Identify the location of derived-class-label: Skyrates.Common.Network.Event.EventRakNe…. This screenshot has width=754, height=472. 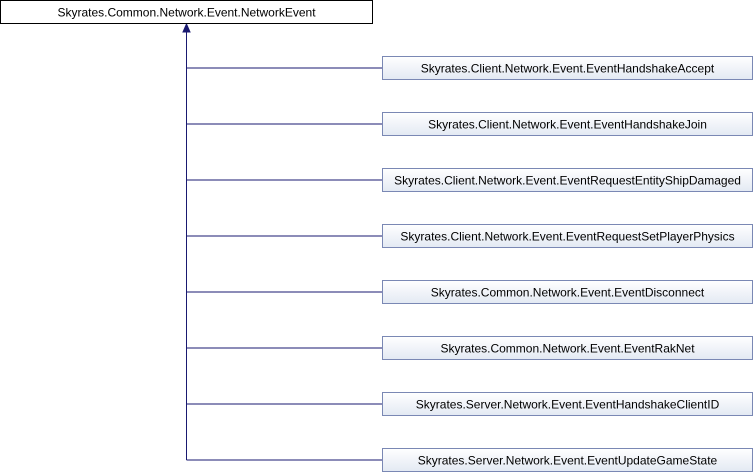
(567, 349).